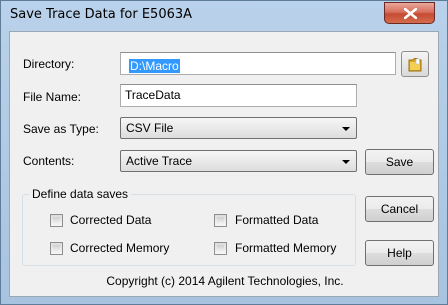 The height and width of the screenshot is (305, 448). I want to click on file-name-input: TraceData, so click(238, 95).